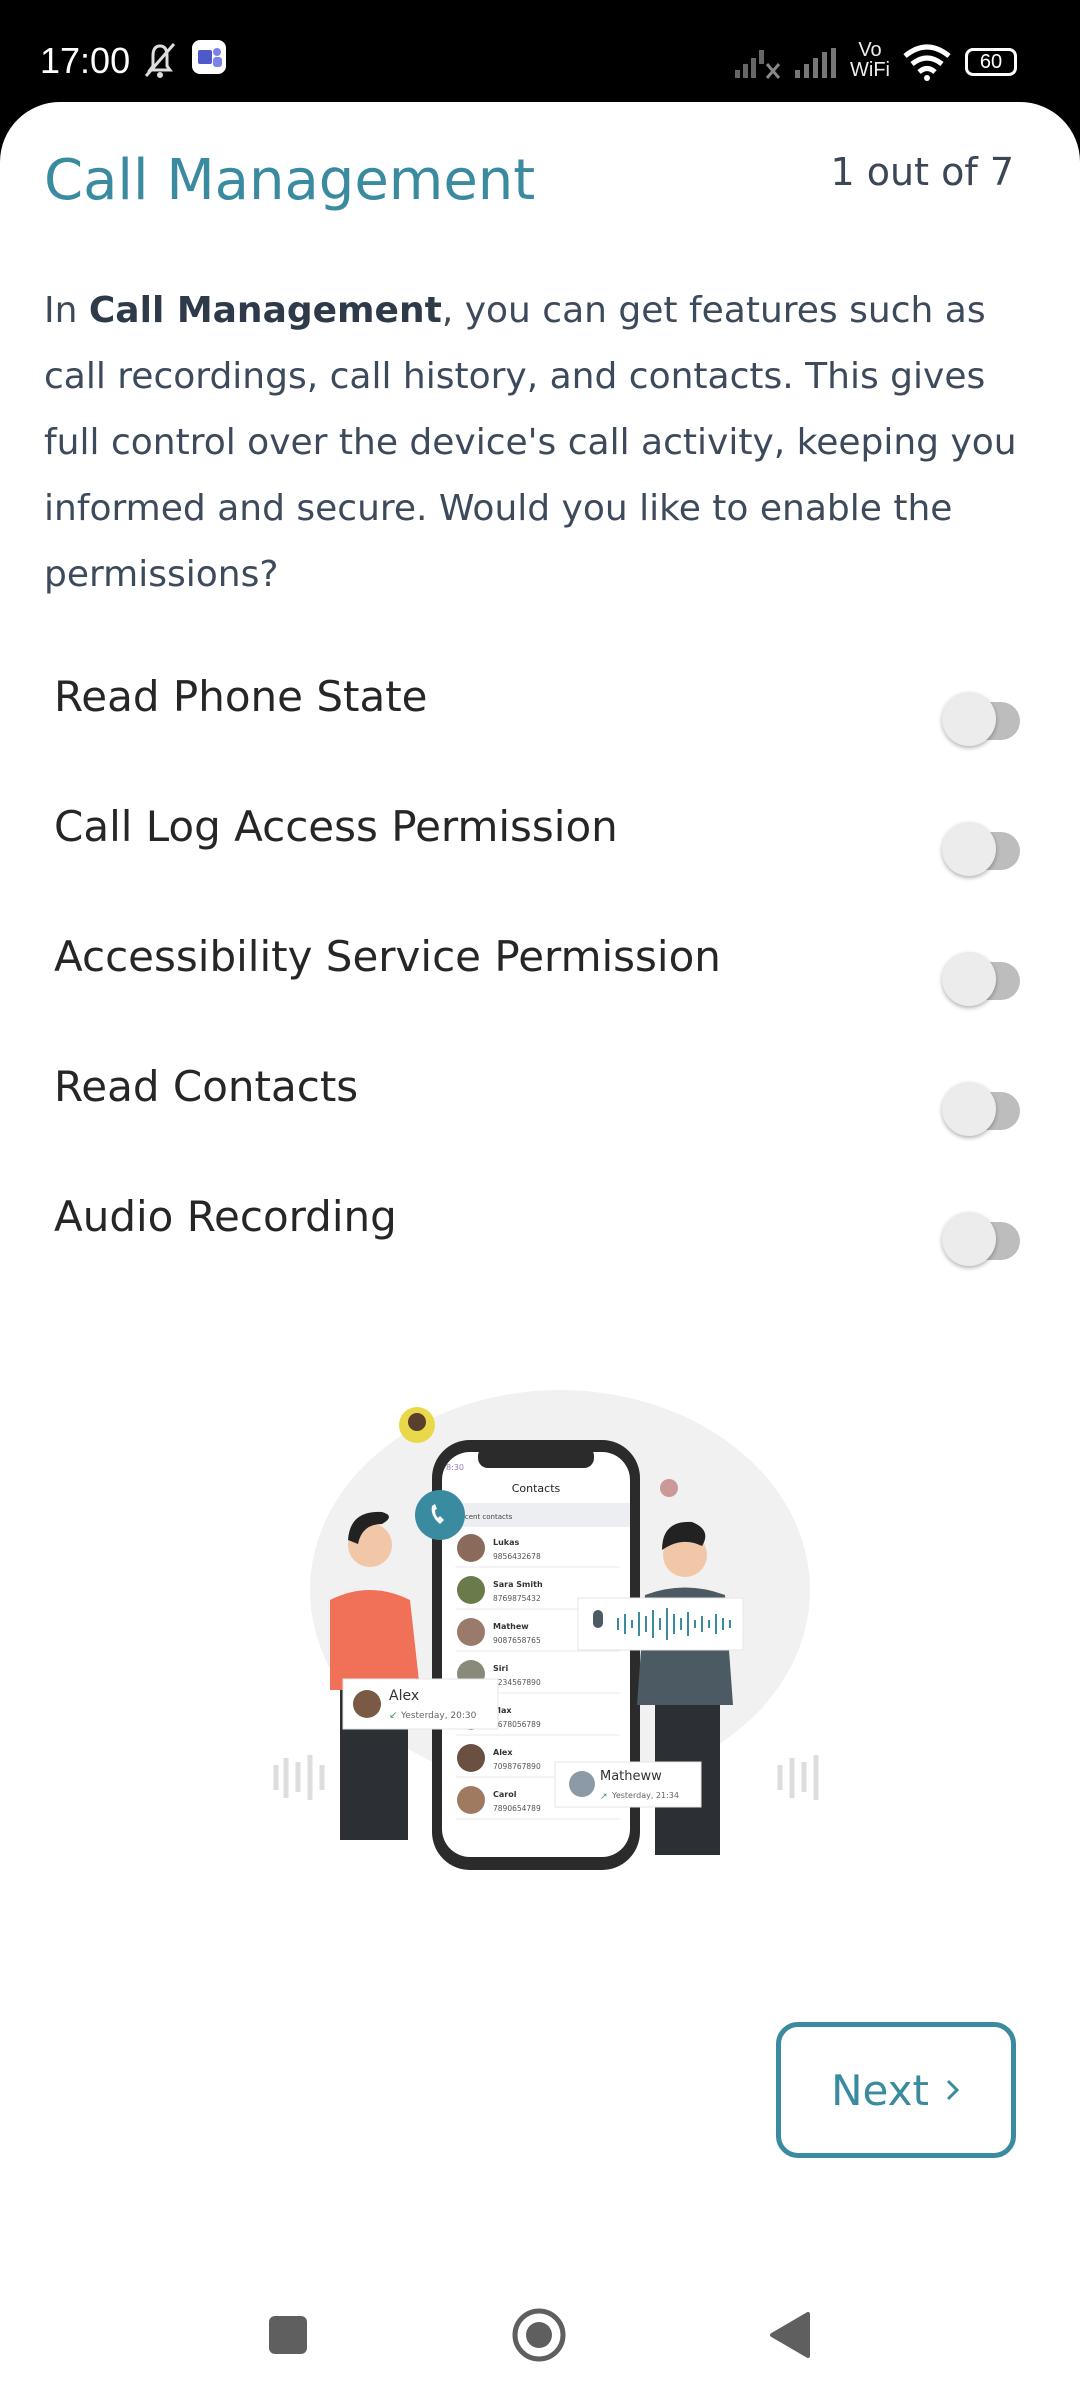  Describe the element at coordinates (500, 1668) in the screenshot. I see `contact-name: Siri` at that location.